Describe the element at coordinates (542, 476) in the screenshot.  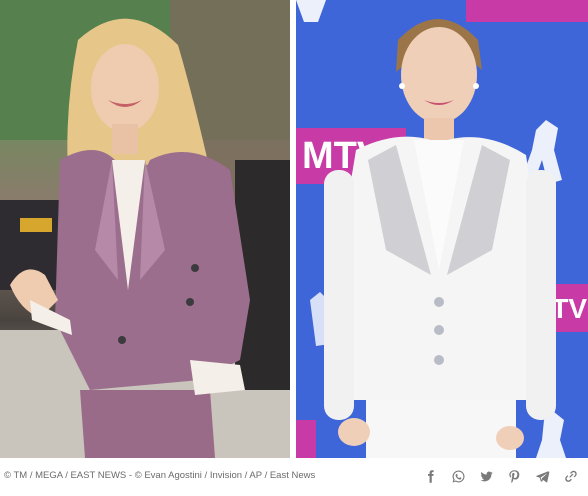
I see `telegram-icon` at that location.